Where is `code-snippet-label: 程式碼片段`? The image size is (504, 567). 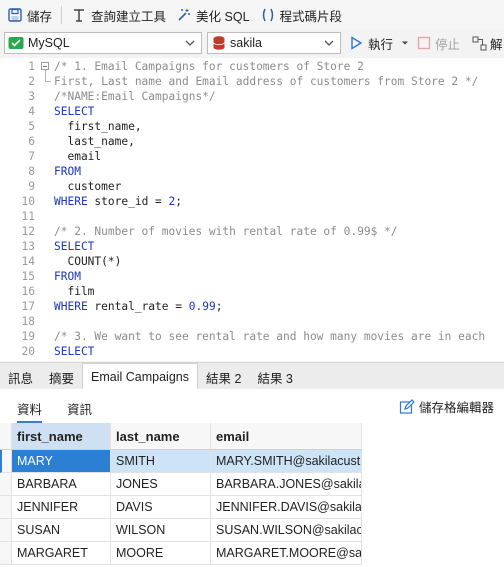 code-snippet-label: 程式碼片段 is located at coordinates (311, 16).